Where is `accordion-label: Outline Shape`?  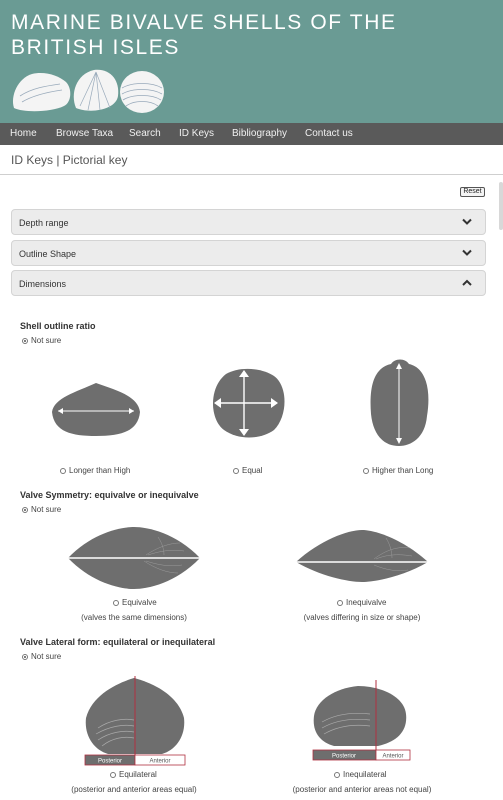
accordion-label: Outline Shape is located at coordinates (48, 254).